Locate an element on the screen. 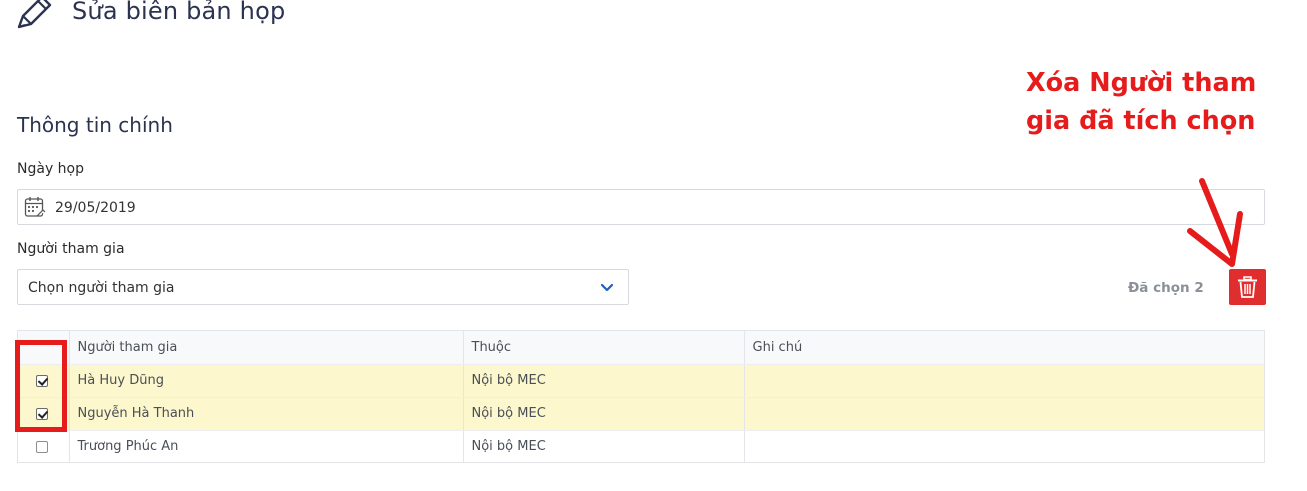 The image size is (1307, 491). annotation-text: Xóa Người tham gia đã tích chọn is located at coordinates (1141, 102).